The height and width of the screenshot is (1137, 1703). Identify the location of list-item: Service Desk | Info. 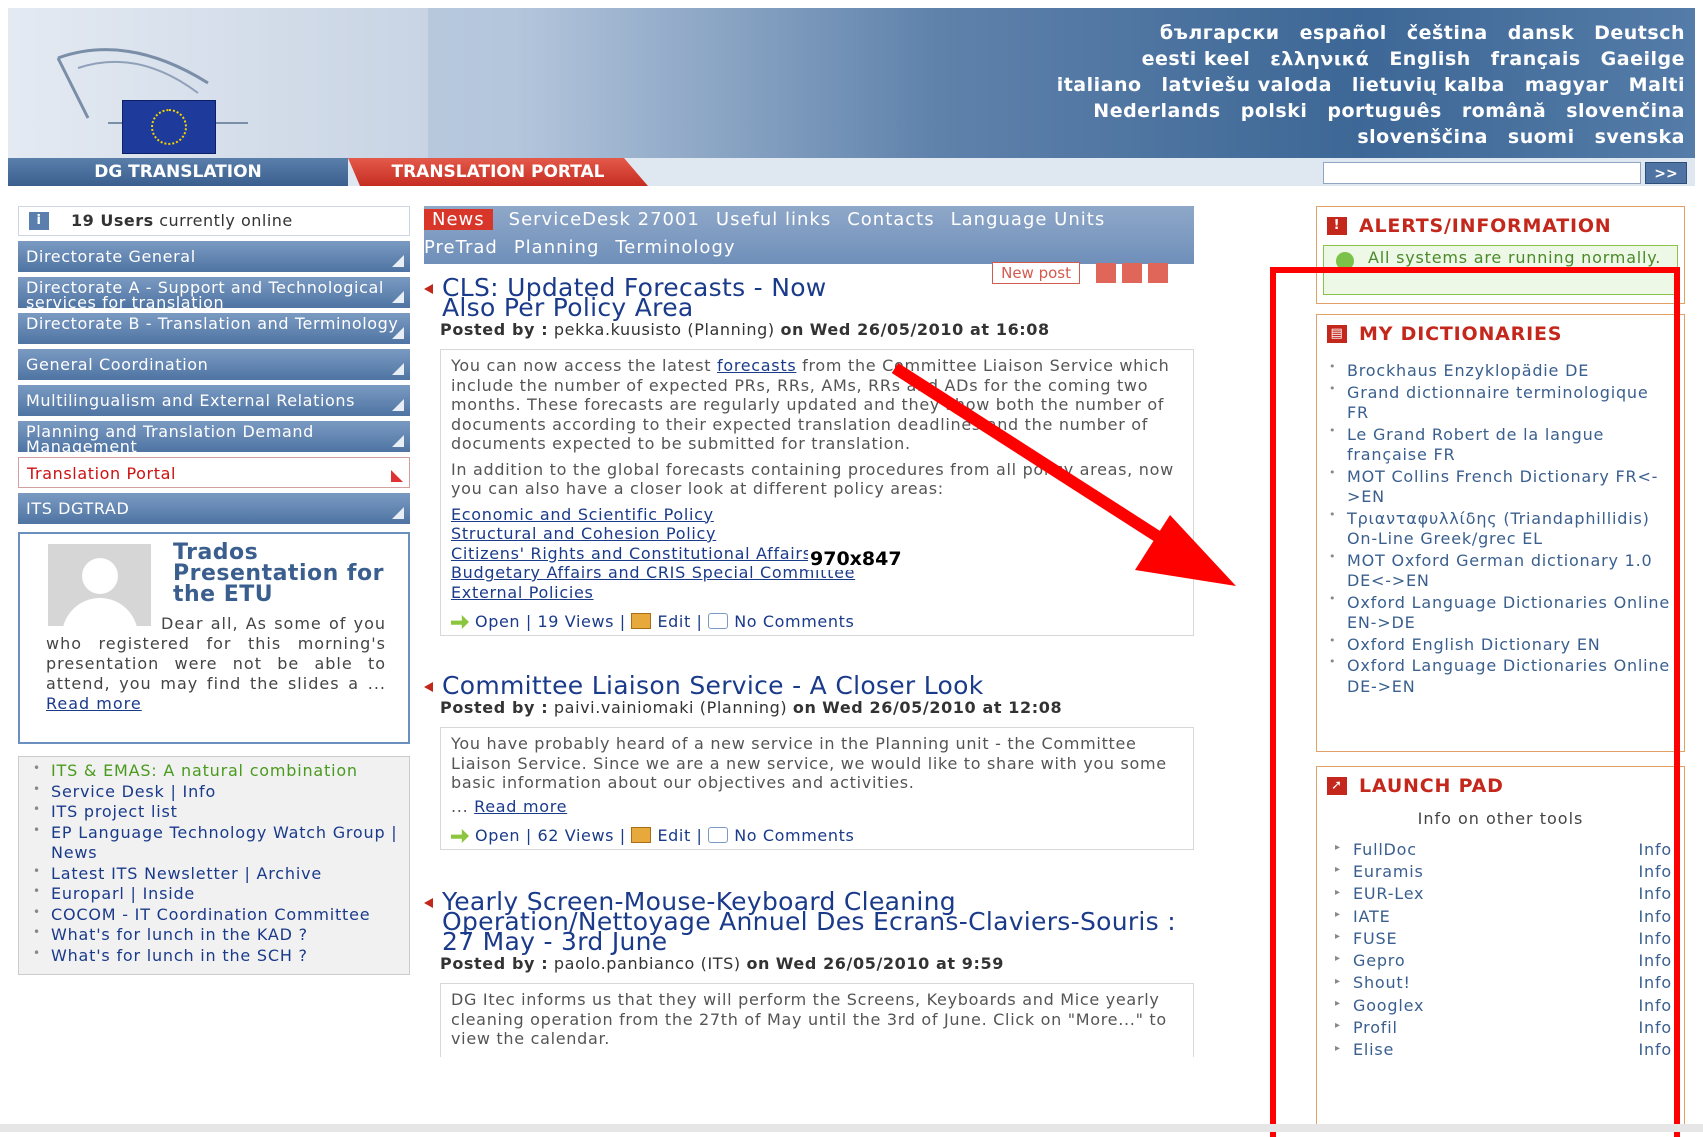
(215, 791).